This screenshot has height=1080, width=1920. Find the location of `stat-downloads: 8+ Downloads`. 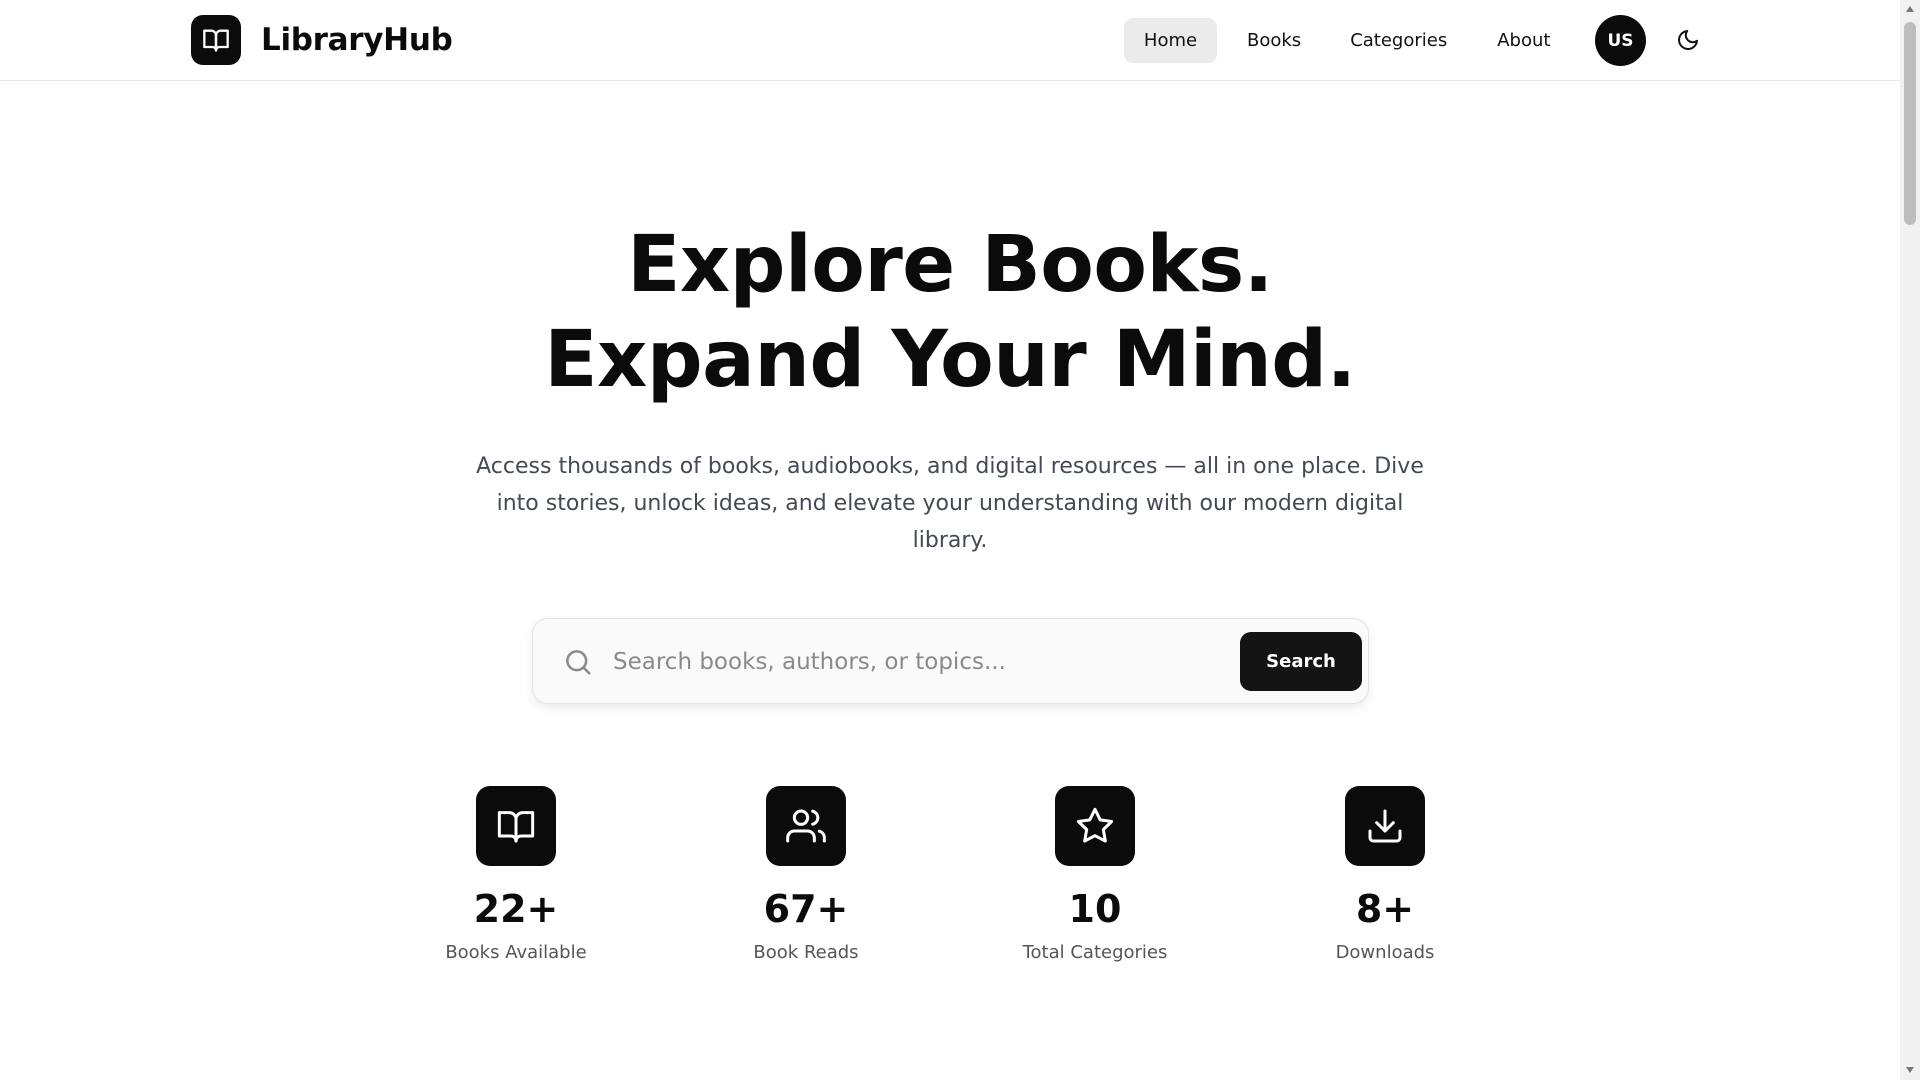

stat-downloads: 8+ Downloads is located at coordinates (1385, 874).